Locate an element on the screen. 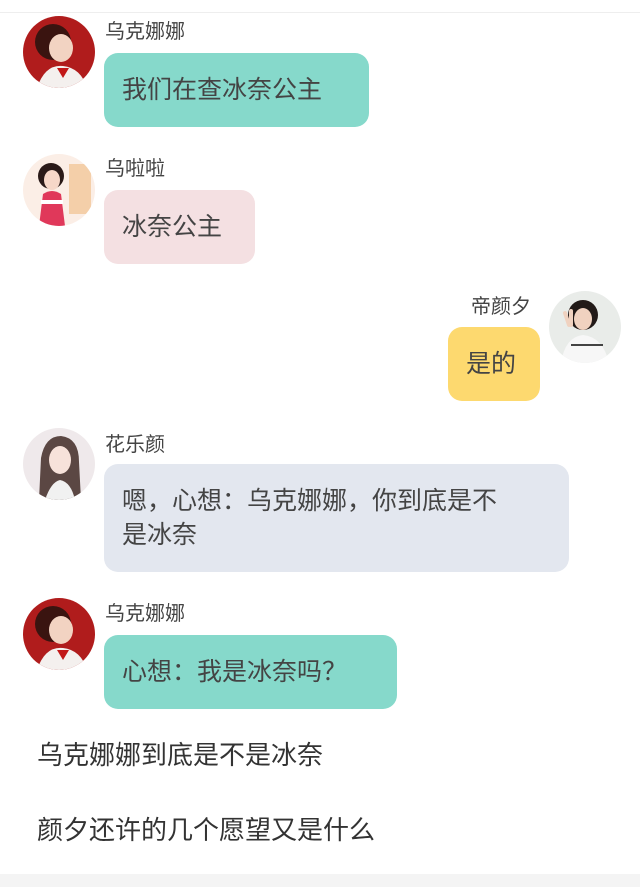 This screenshot has width=640, height=887. top-divider is located at coordinates (320, 6).